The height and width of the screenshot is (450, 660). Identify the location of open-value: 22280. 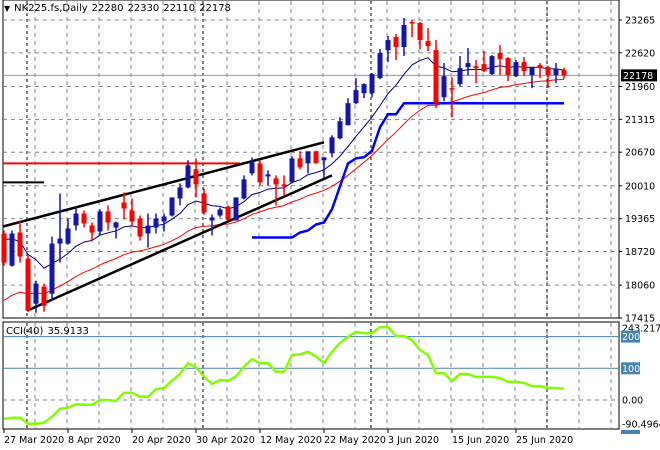
(107, 8).